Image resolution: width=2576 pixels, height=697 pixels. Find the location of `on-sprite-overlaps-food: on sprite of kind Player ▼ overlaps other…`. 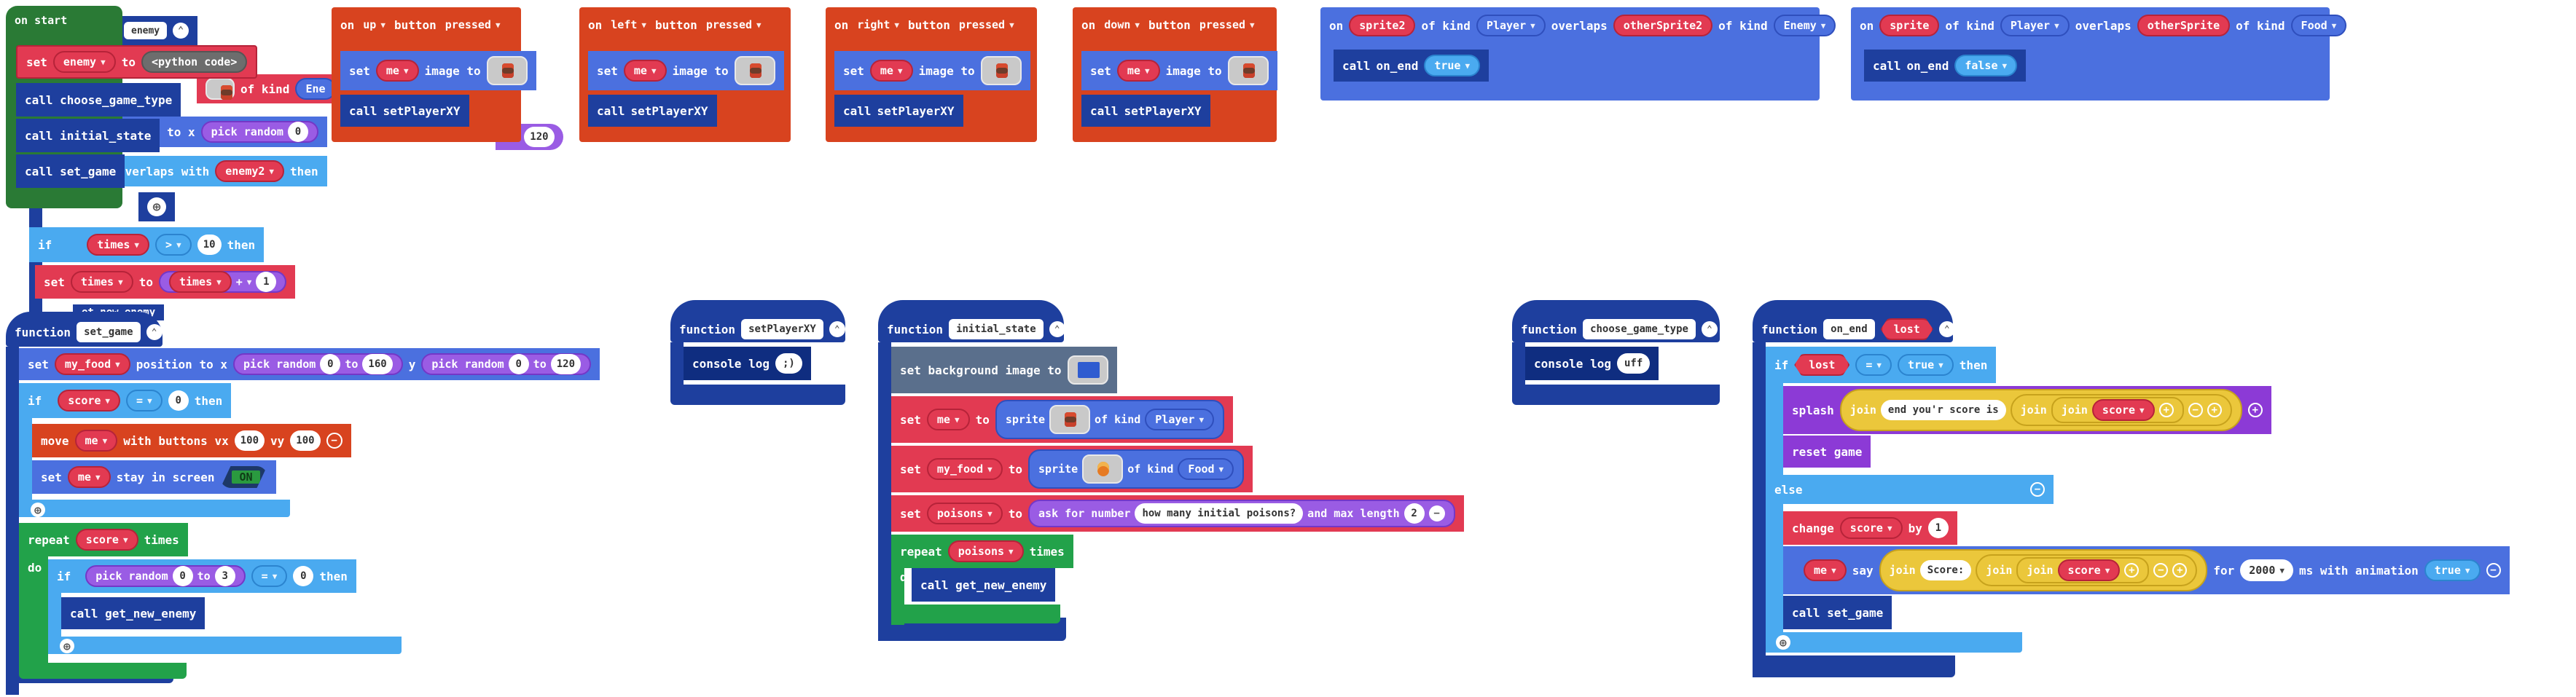

on-sprite-overlaps-food: on sprite of kind Player ▼ overlaps other… is located at coordinates (2099, 54).